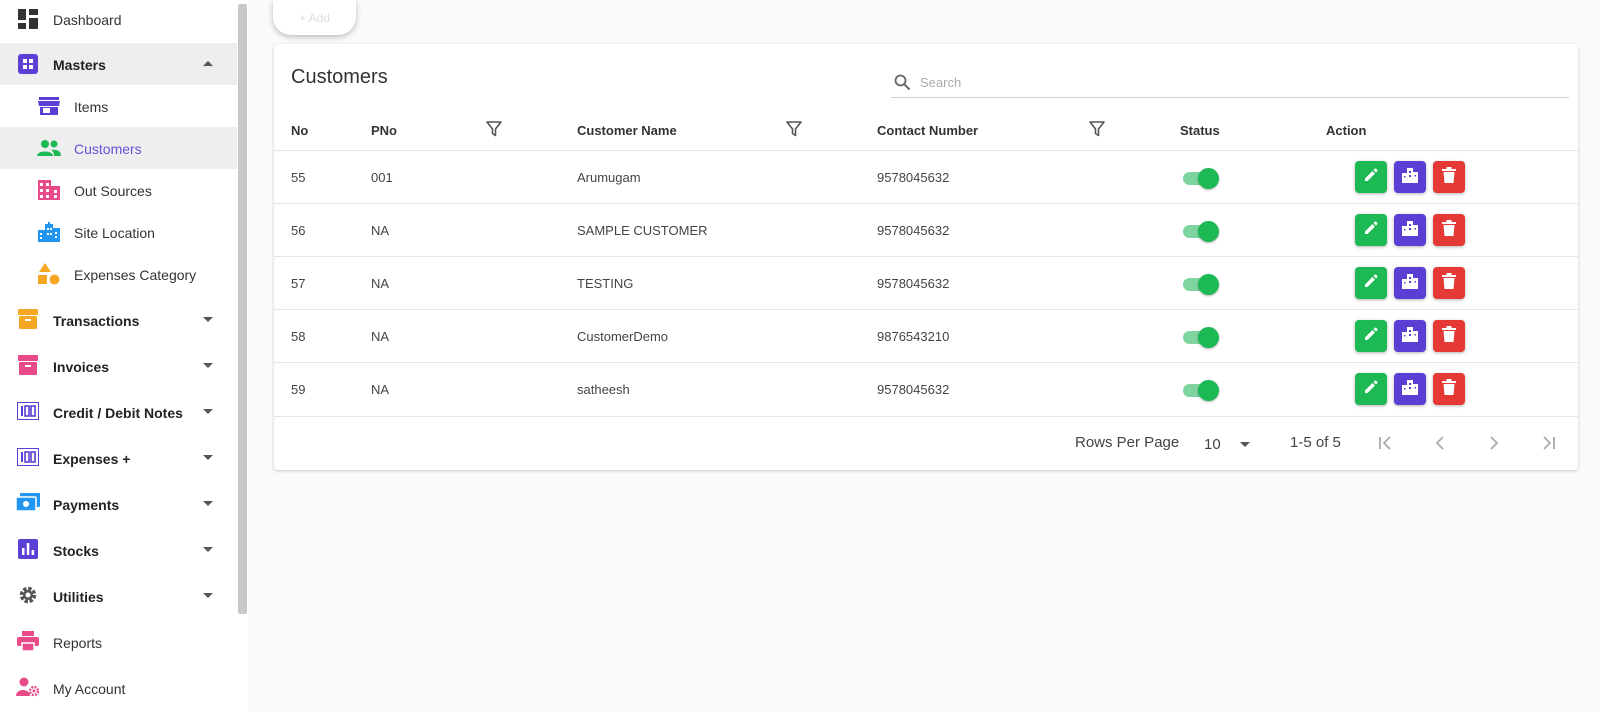  I want to click on sidebar-item-label: Dashboard, so click(87, 20).